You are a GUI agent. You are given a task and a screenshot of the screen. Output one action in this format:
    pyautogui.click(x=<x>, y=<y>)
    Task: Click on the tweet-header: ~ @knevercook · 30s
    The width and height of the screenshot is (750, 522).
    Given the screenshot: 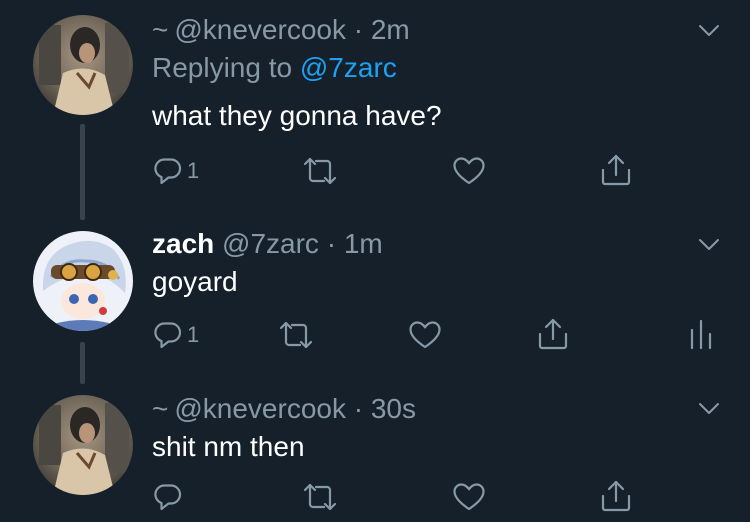 What is the action you would take?
    pyautogui.click(x=284, y=409)
    